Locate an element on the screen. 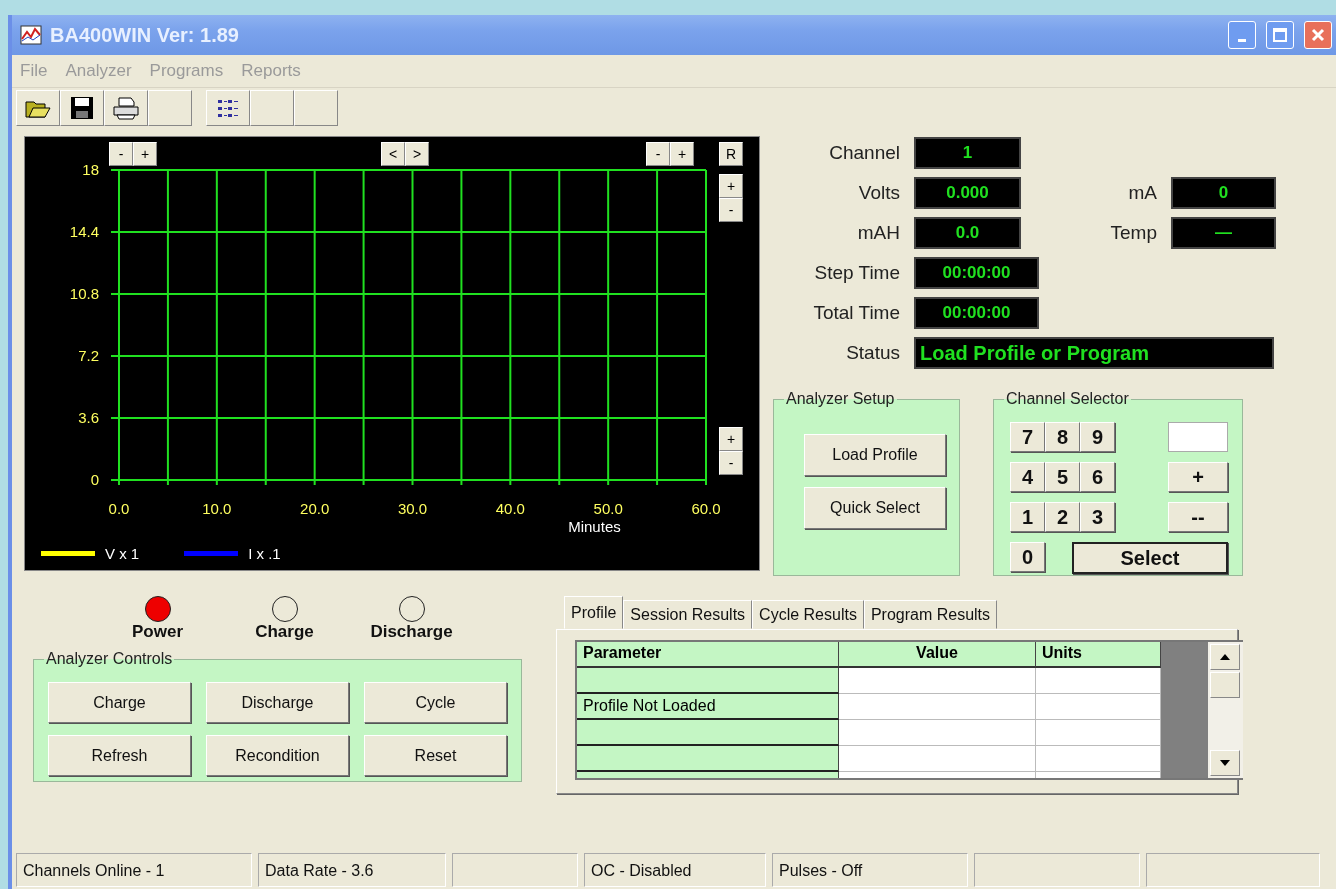 This screenshot has height=889, width=1336. close-button is located at coordinates (1318, 35).